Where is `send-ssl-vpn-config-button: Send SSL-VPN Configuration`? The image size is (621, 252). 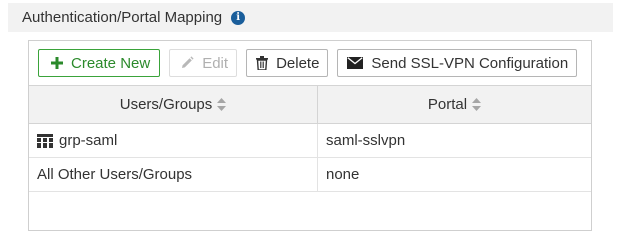 send-ssl-vpn-config-button: Send SSL-VPN Configuration is located at coordinates (457, 63).